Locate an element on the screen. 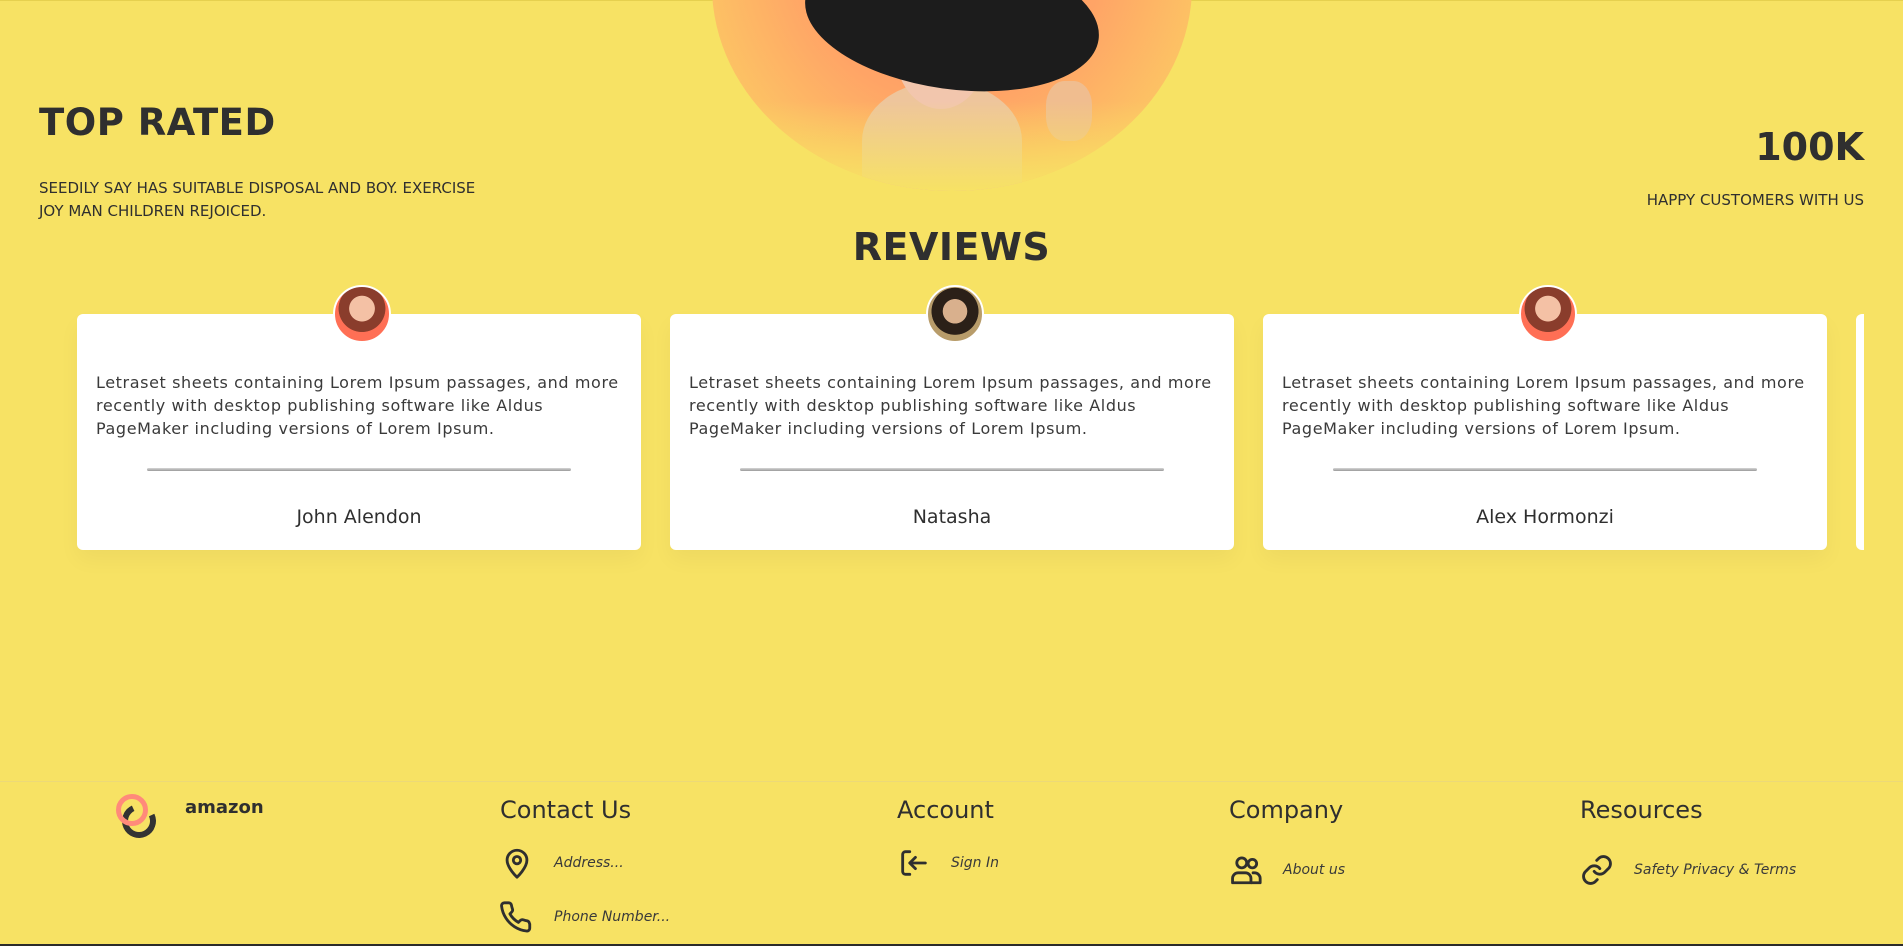 The image size is (1903, 946). phone-icon is located at coordinates (516, 917).